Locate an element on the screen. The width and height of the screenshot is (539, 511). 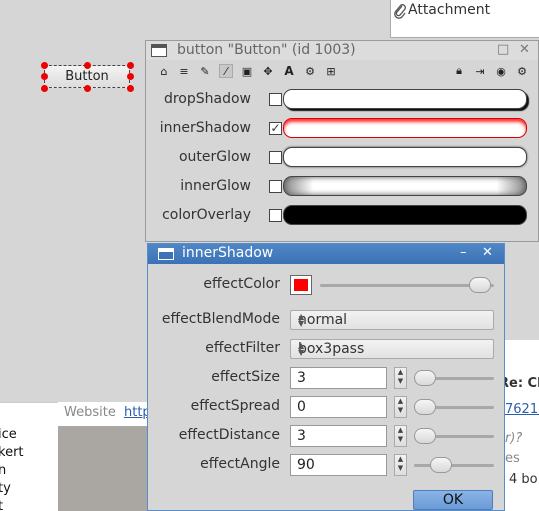
size-stepper: ▲ ▼ is located at coordinates (400, 378).